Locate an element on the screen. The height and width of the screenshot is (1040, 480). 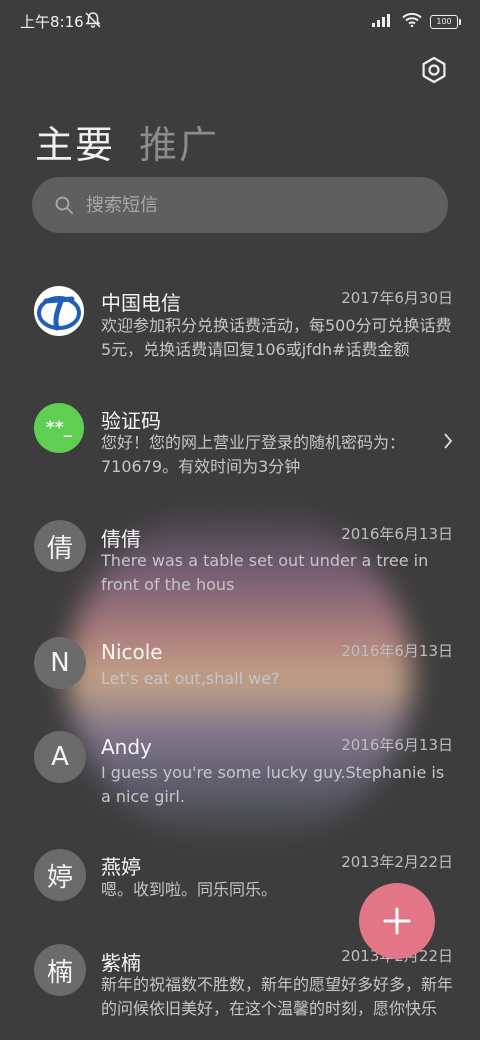
conversation-name: 中国电信 is located at coordinates (141, 303).